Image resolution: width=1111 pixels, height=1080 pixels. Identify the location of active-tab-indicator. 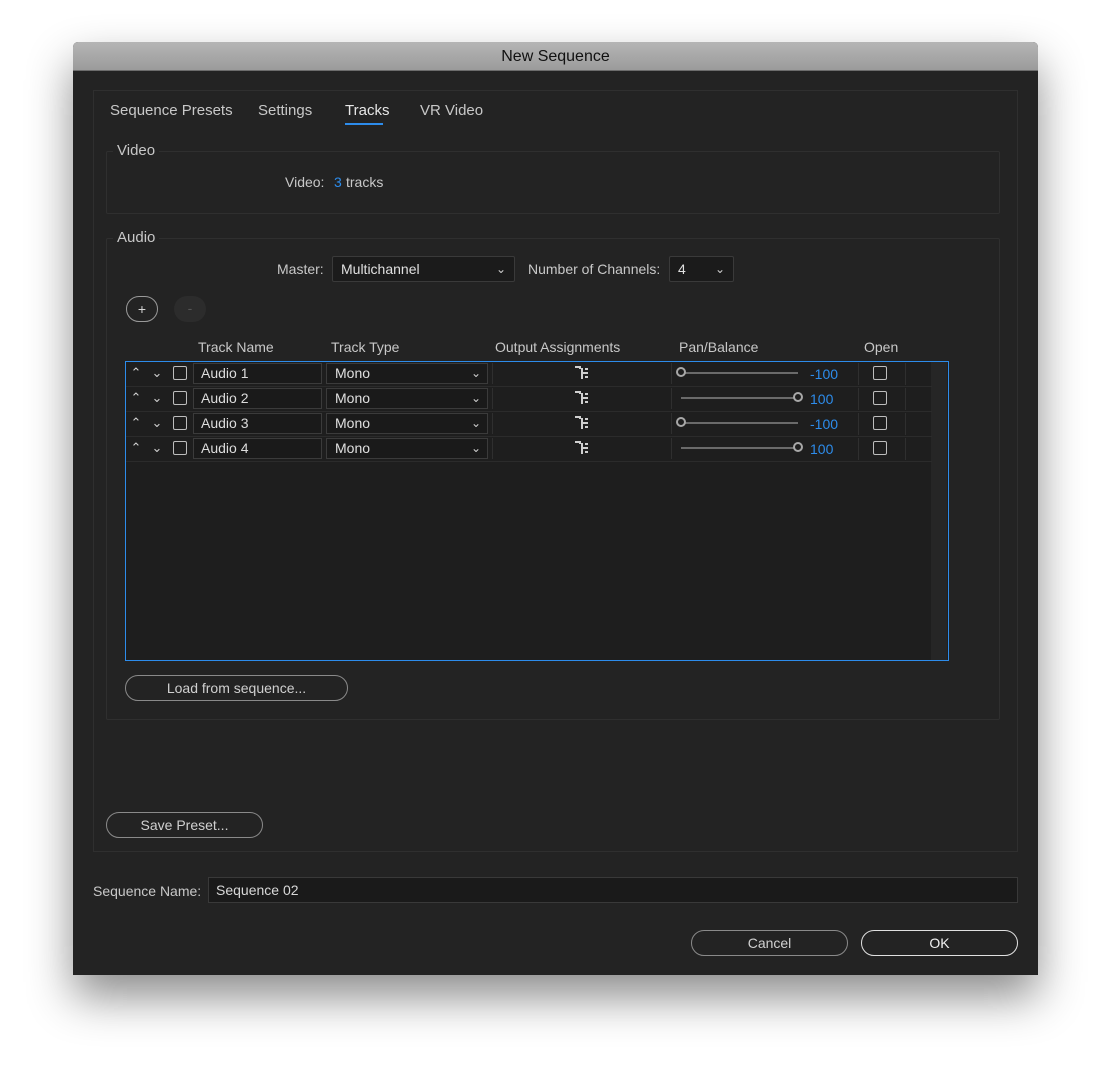
(364, 124).